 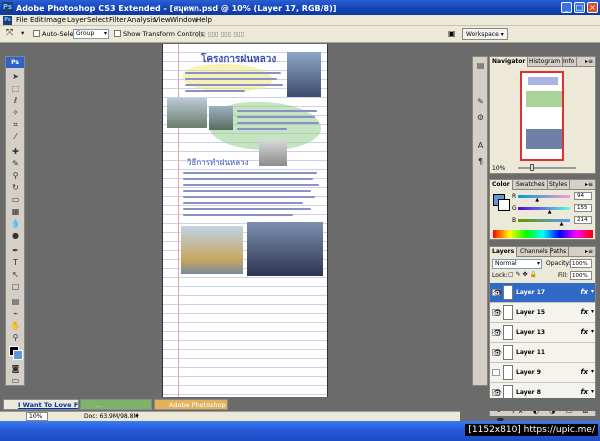 What do you see at coordinates (509, 62) in the screenshot?
I see `tab-navigator: Navigator` at bounding box center [509, 62].